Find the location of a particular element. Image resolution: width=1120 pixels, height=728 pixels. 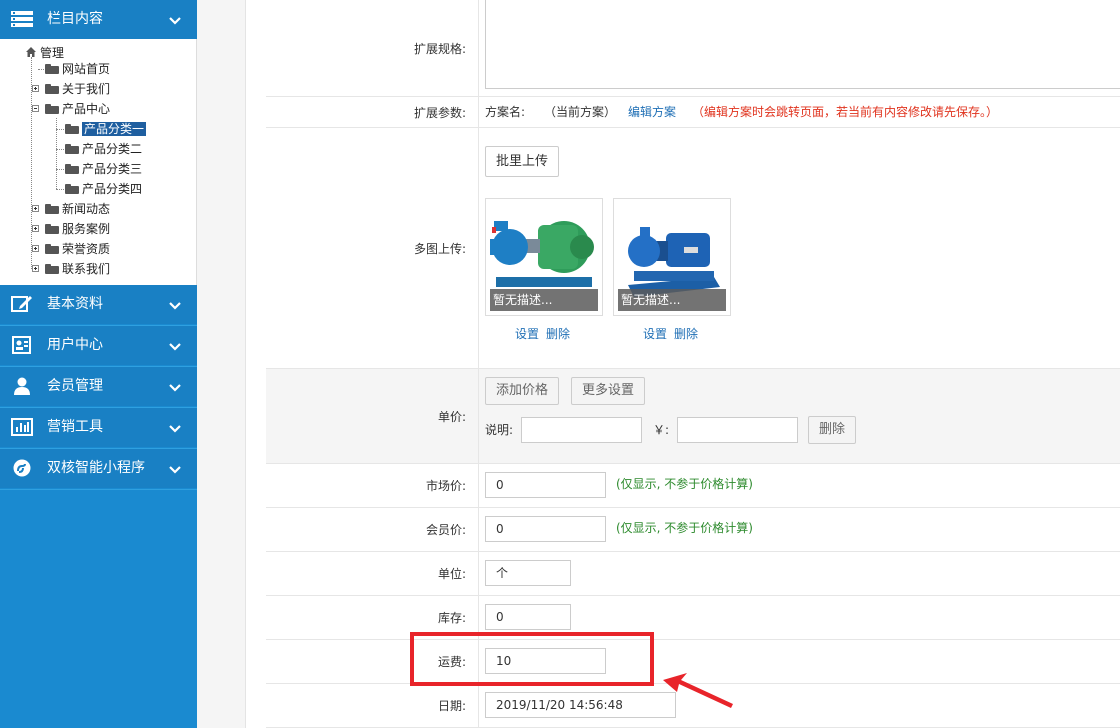

tree-item-cases: 服务案例 is located at coordinates (71, 229).